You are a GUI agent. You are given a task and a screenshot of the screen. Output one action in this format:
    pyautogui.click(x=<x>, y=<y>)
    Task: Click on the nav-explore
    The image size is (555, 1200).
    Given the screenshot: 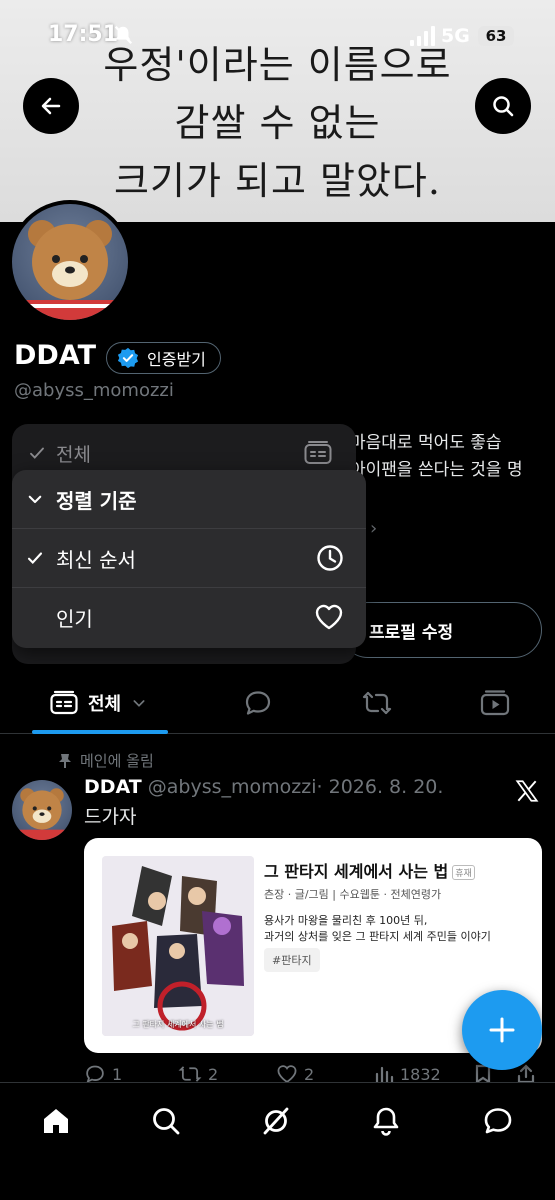 What is the action you would take?
    pyautogui.click(x=166, y=1121)
    